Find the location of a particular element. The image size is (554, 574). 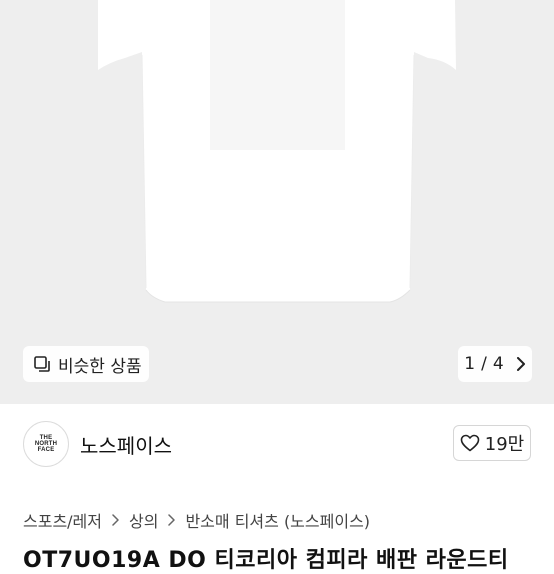

breadcrumb-item-short-sleeve: 반소매 티셔츠 (노스페이스) is located at coordinates (277, 520).